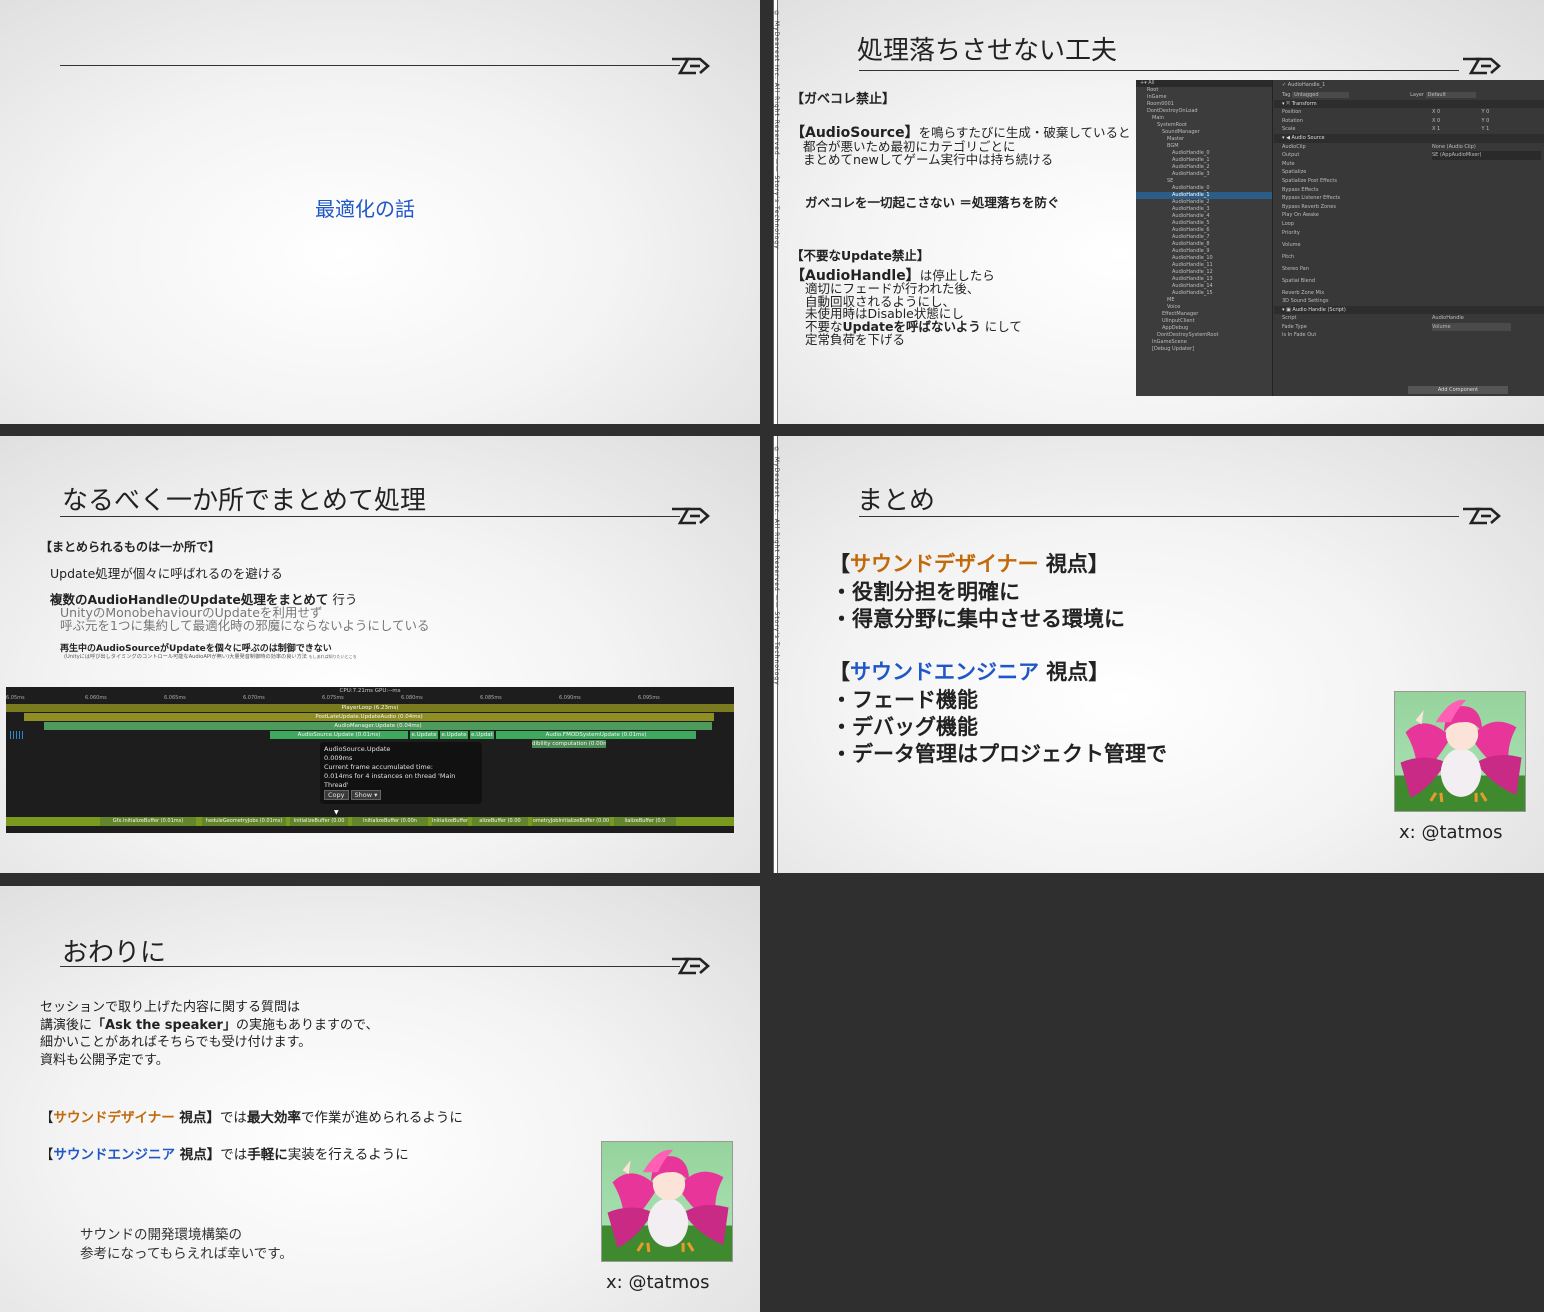 This screenshot has height=1312, width=1544. Describe the element at coordinates (571, 821) in the screenshot. I see `render-bar: ometryJobInitializeBuffer (0.00` at that location.